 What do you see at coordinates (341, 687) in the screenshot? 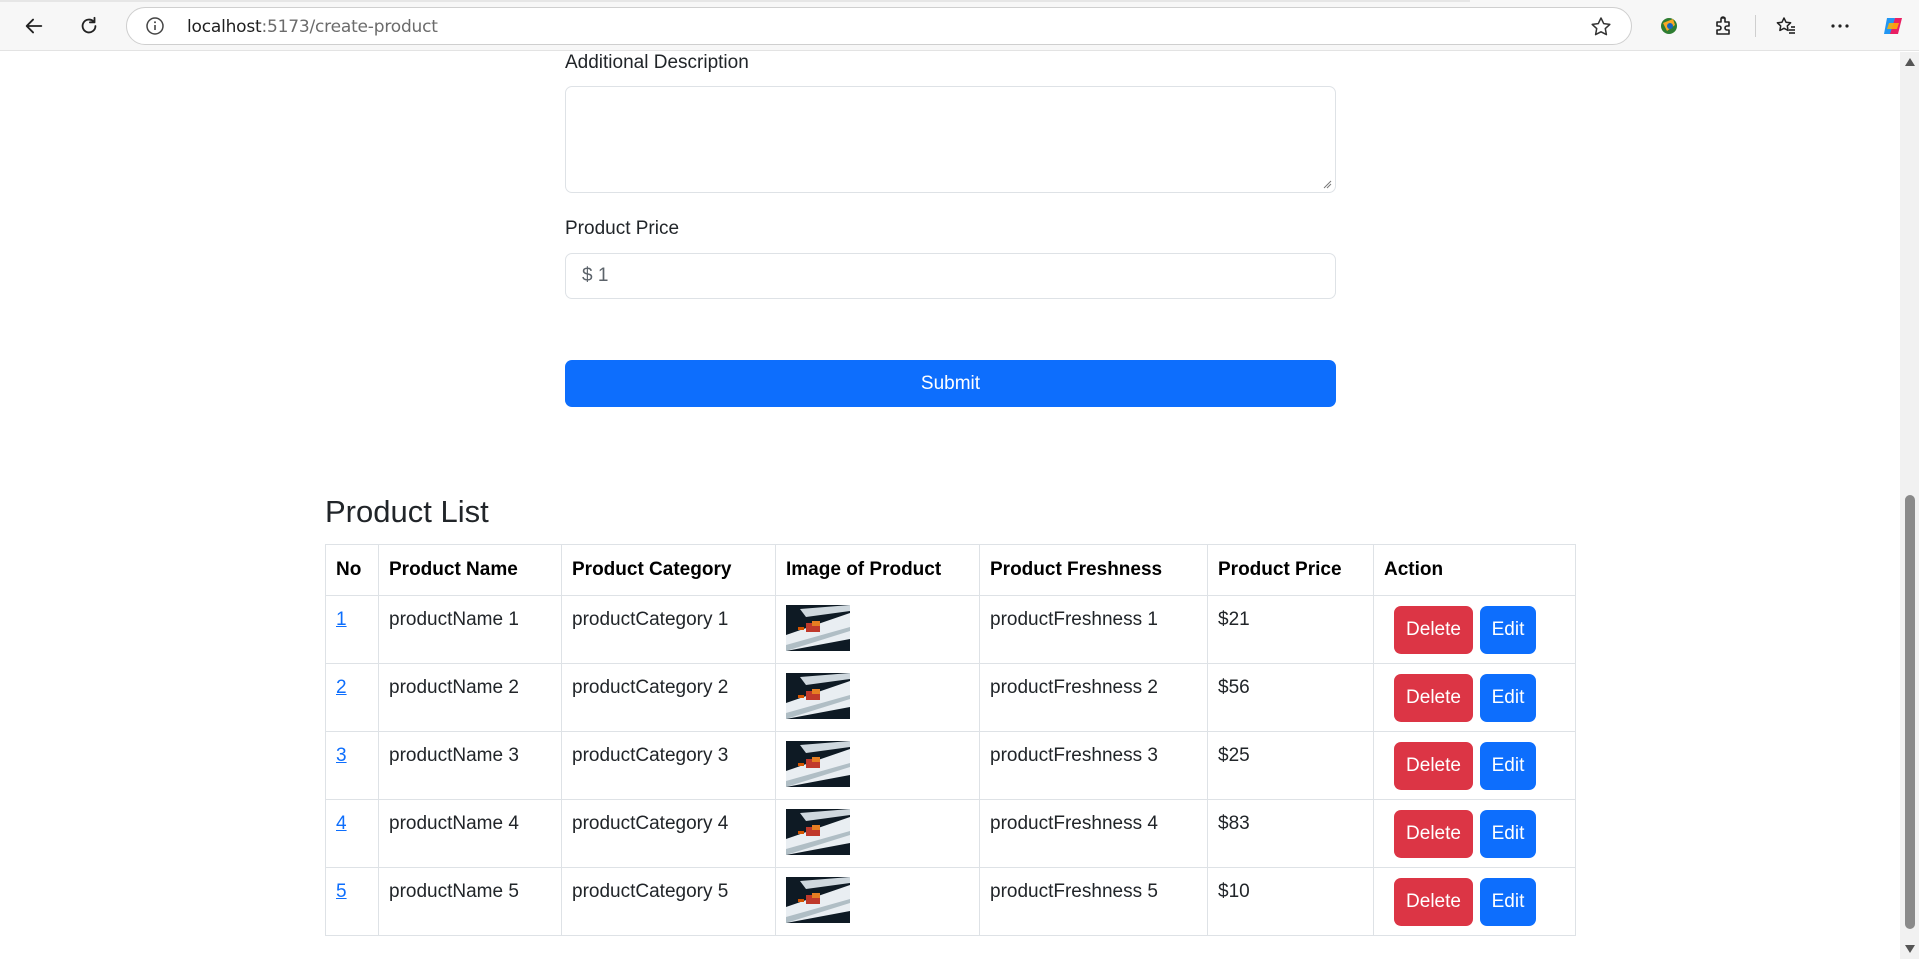
I see `row-number-link: 2` at bounding box center [341, 687].